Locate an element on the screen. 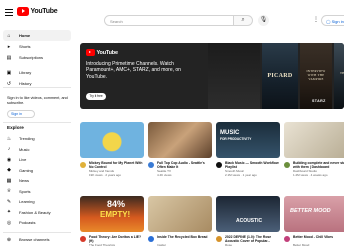 Image resolution: width=344 pixels, height=246 pixels. video-meta: 4.4K views is located at coordinates (164, 175).